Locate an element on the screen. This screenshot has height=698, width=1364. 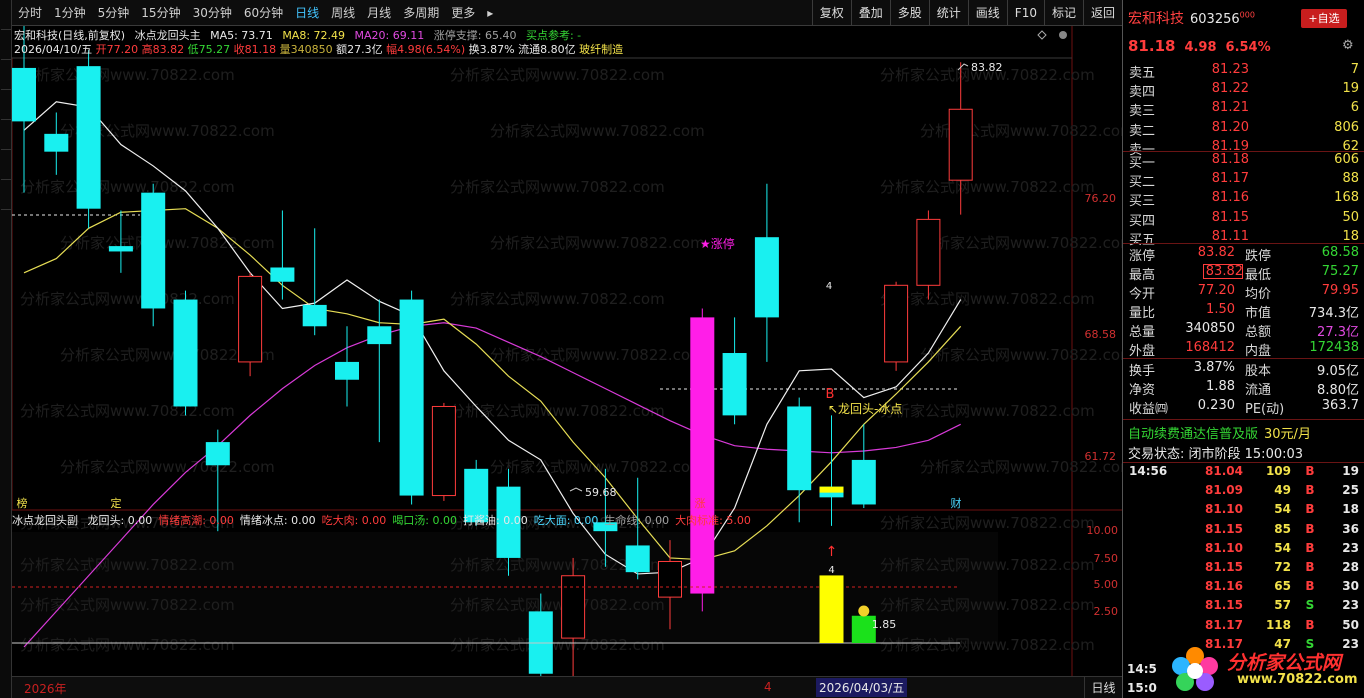
fin-value: 1.88 is located at coordinates (1220, 386).